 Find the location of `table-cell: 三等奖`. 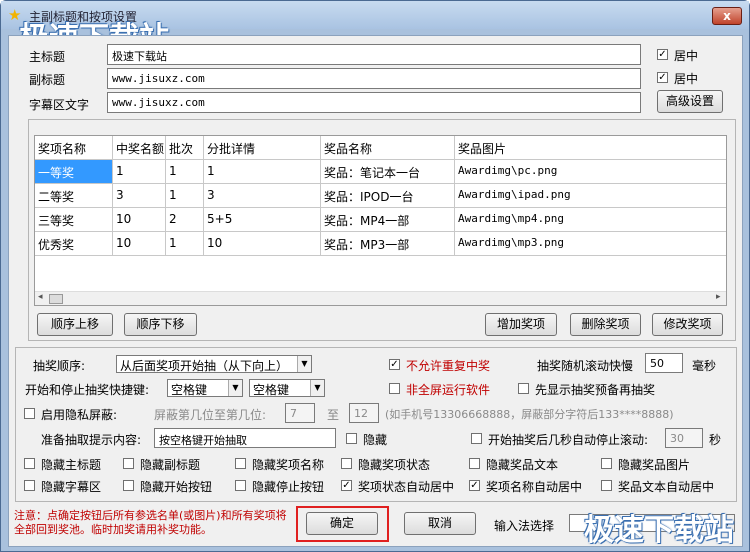

table-cell: 三等奖 is located at coordinates (74, 220).